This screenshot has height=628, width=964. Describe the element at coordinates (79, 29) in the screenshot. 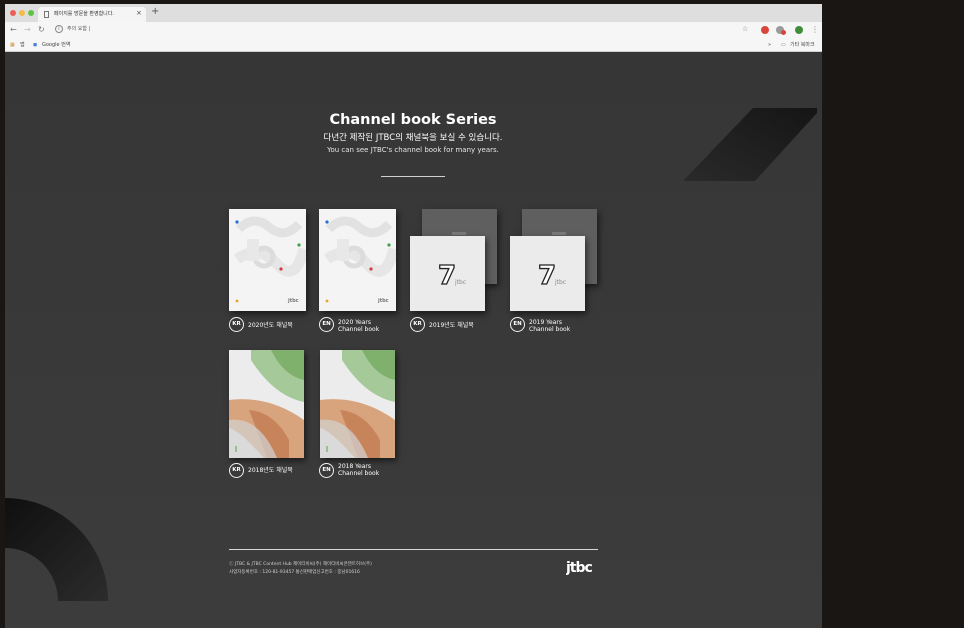

I see `url-text: 주의 요함 |` at that location.